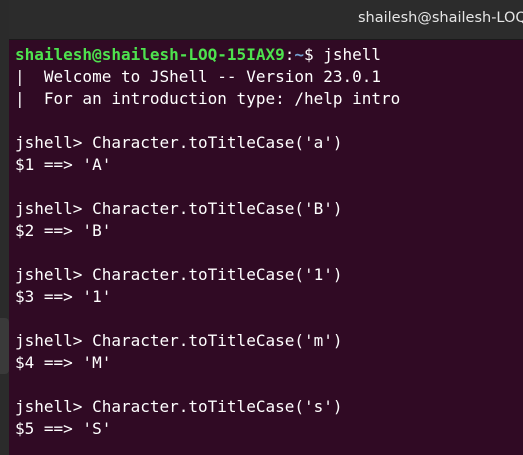  What do you see at coordinates (179, 340) in the screenshot?
I see `jshell-input-line: jshell> Character.toTitleCase('m')` at bounding box center [179, 340].